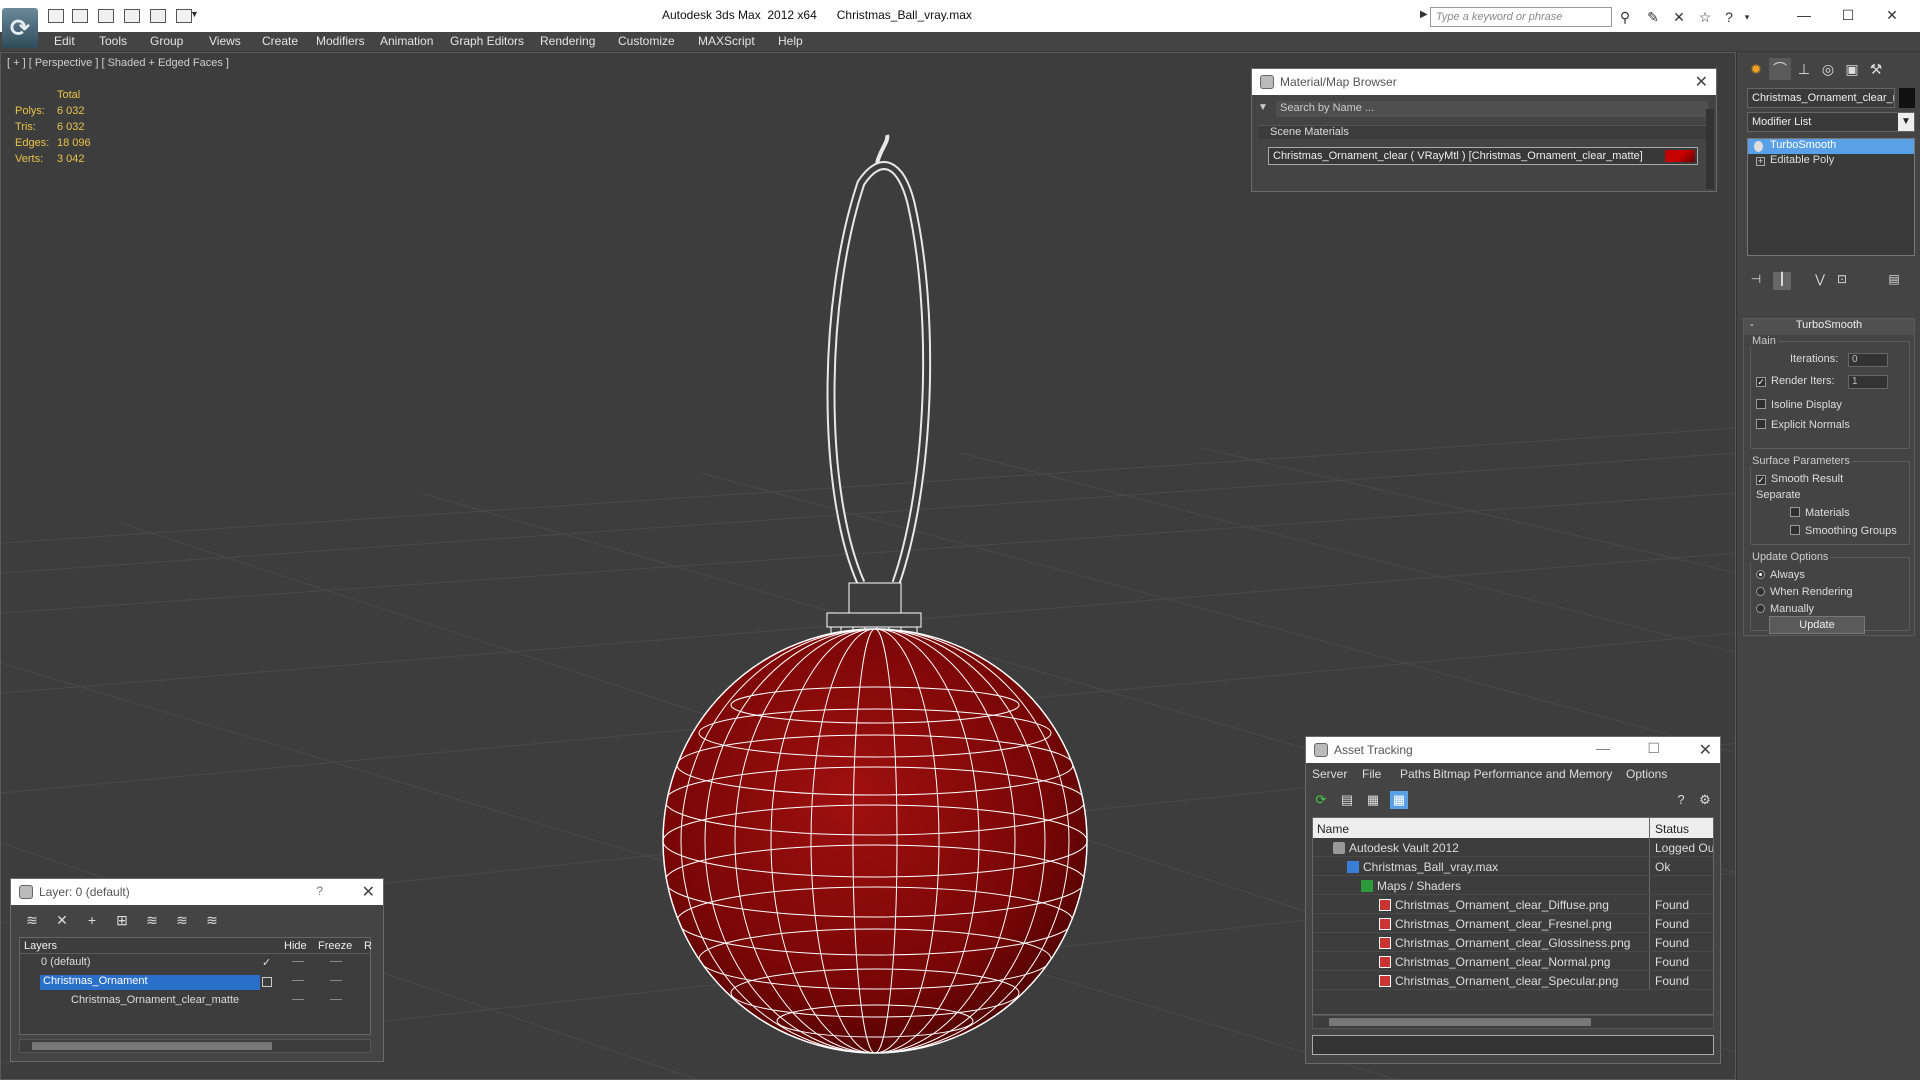 This screenshot has height=1080, width=1920. What do you see at coordinates (267, 982) in the screenshot?
I see `set-active-box` at bounding box center [267, 982].